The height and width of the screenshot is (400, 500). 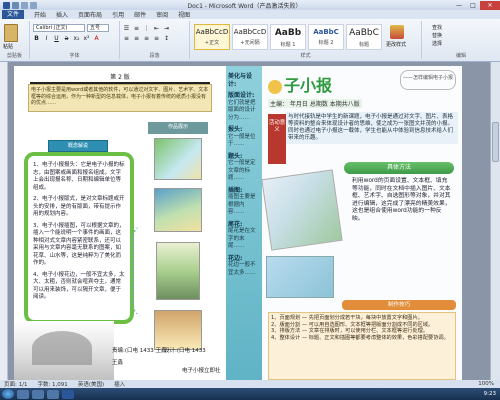 I want to click on word-count: 字数: 1,091, so click(x=52, y=384).